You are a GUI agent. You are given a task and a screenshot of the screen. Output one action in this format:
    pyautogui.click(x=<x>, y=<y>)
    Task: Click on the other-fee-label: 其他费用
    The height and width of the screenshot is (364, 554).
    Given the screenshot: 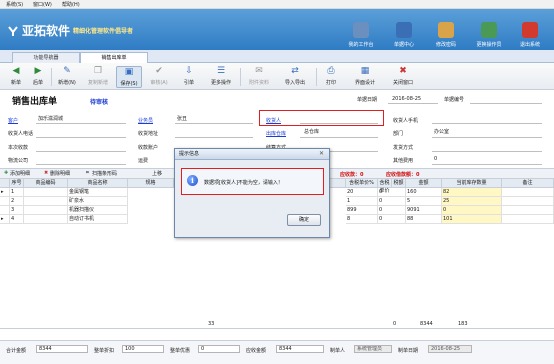 What is the action you would take?
    pyautogui.click(x=403, y=161)
    